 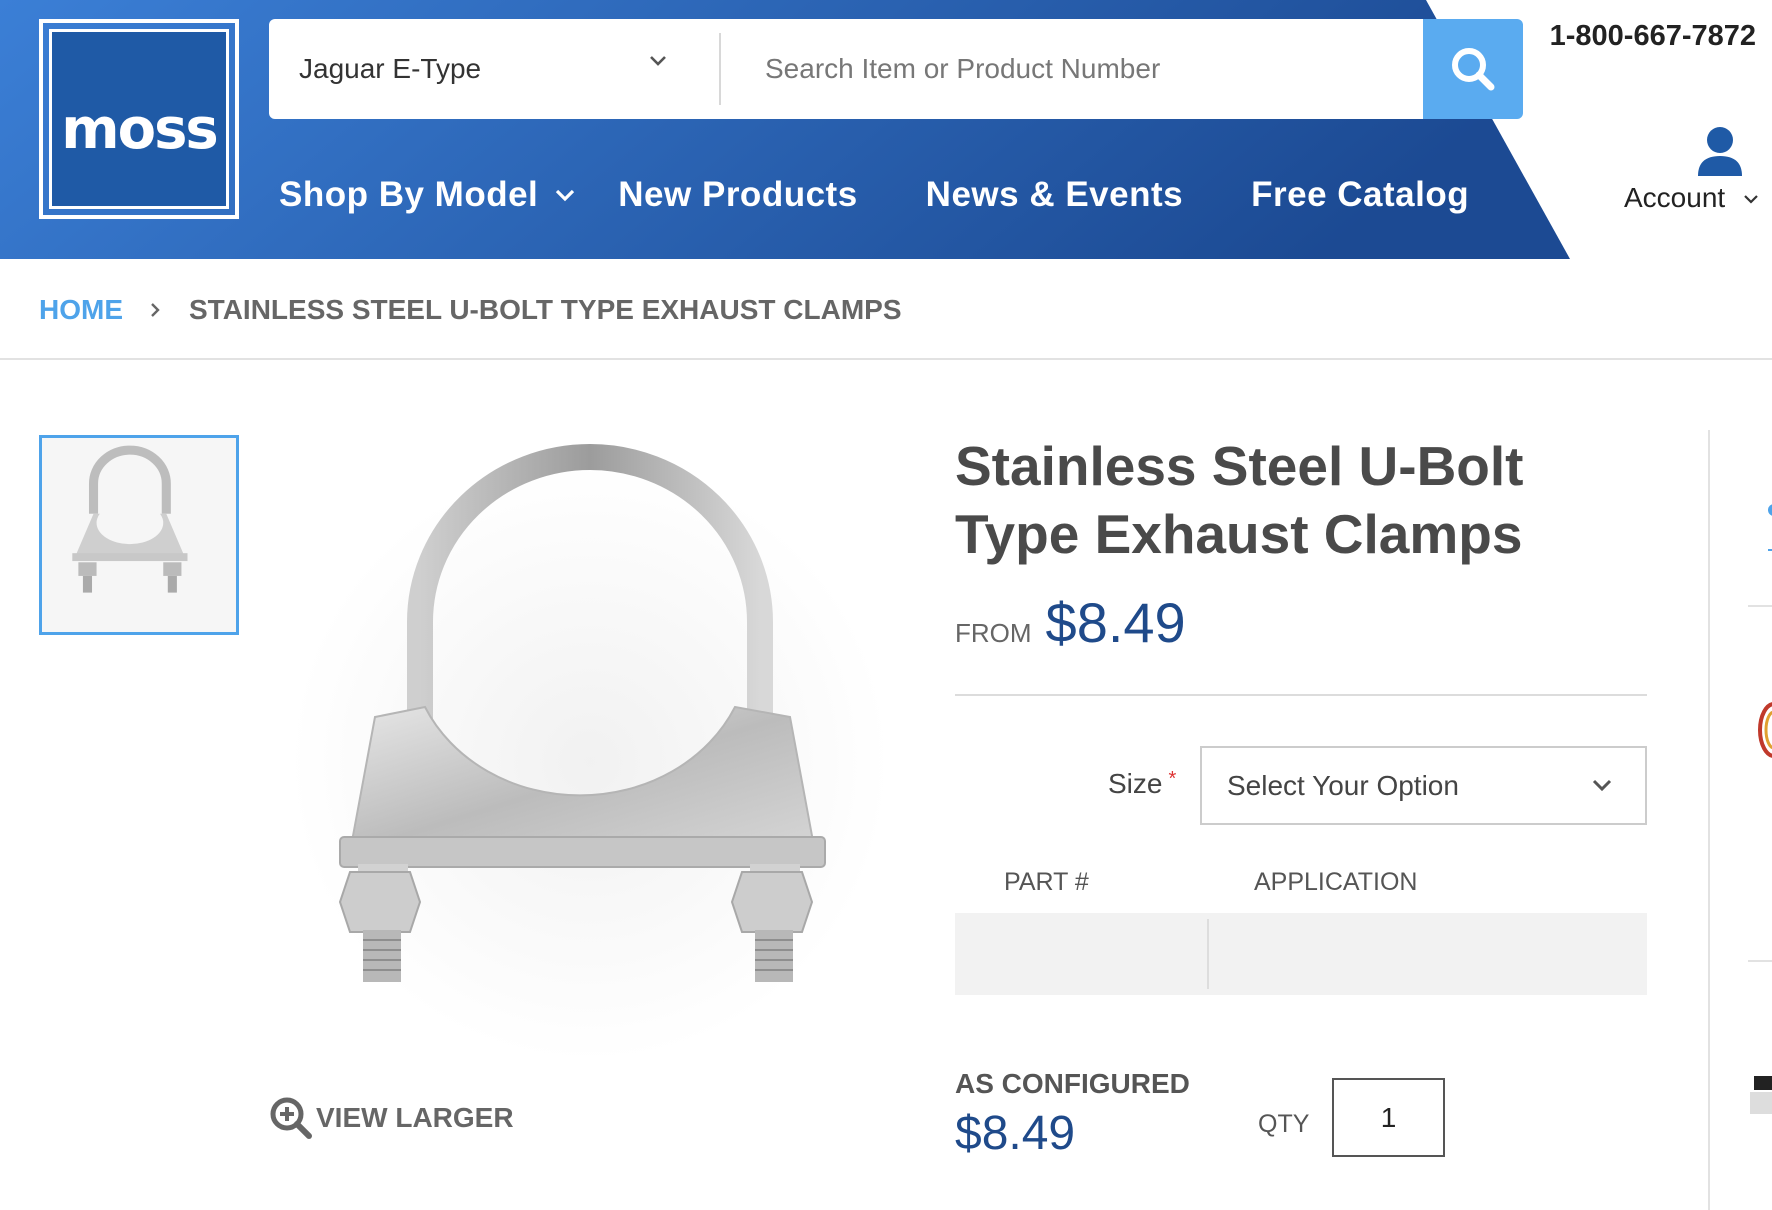 I want to click on size-label-text: Size, so click(x=1135, y=783).